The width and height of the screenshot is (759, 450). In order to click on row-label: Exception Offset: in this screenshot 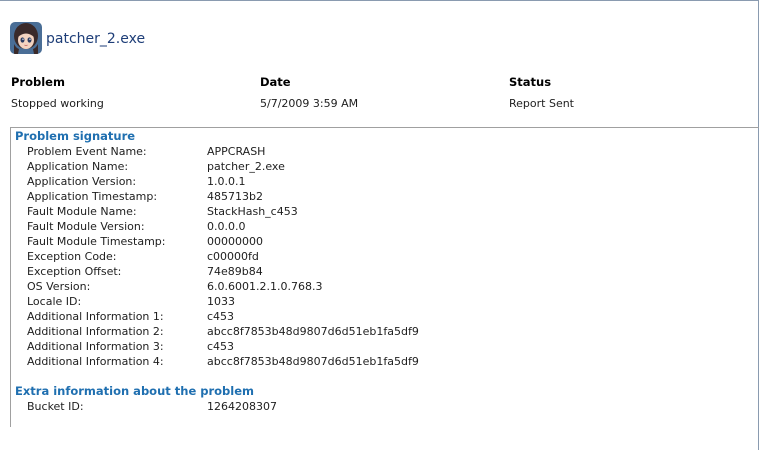, I will do `click(74, 271)`.